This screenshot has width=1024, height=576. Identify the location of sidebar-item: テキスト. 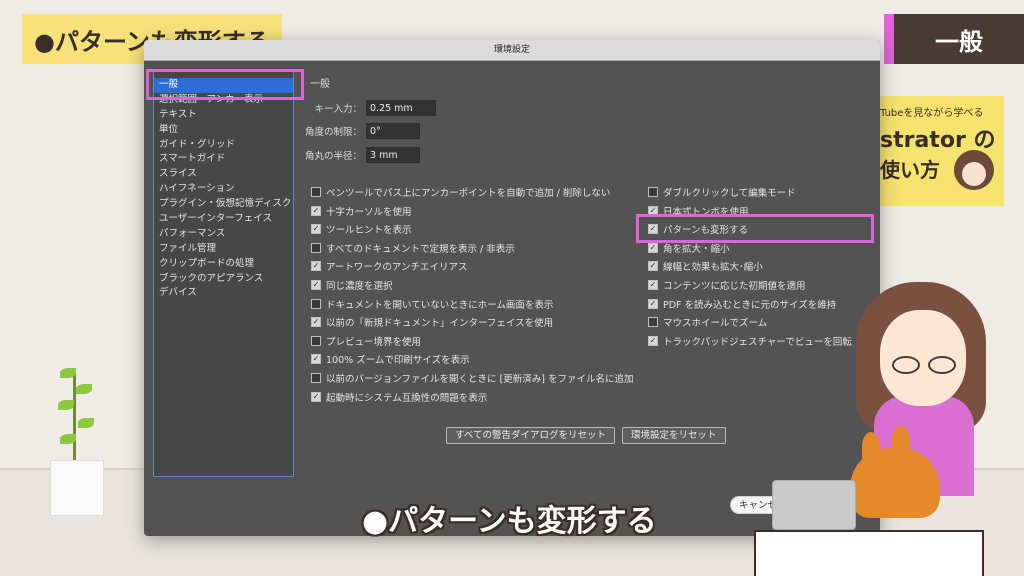
(223, 115).